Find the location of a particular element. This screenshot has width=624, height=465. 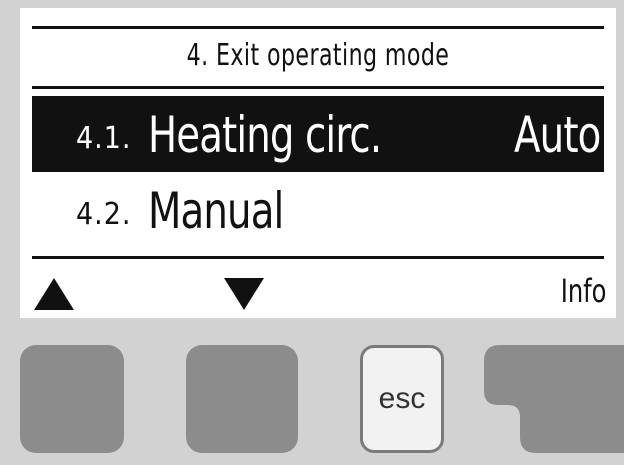

info-softkey-label: Info is located at coordinates (583, 291).